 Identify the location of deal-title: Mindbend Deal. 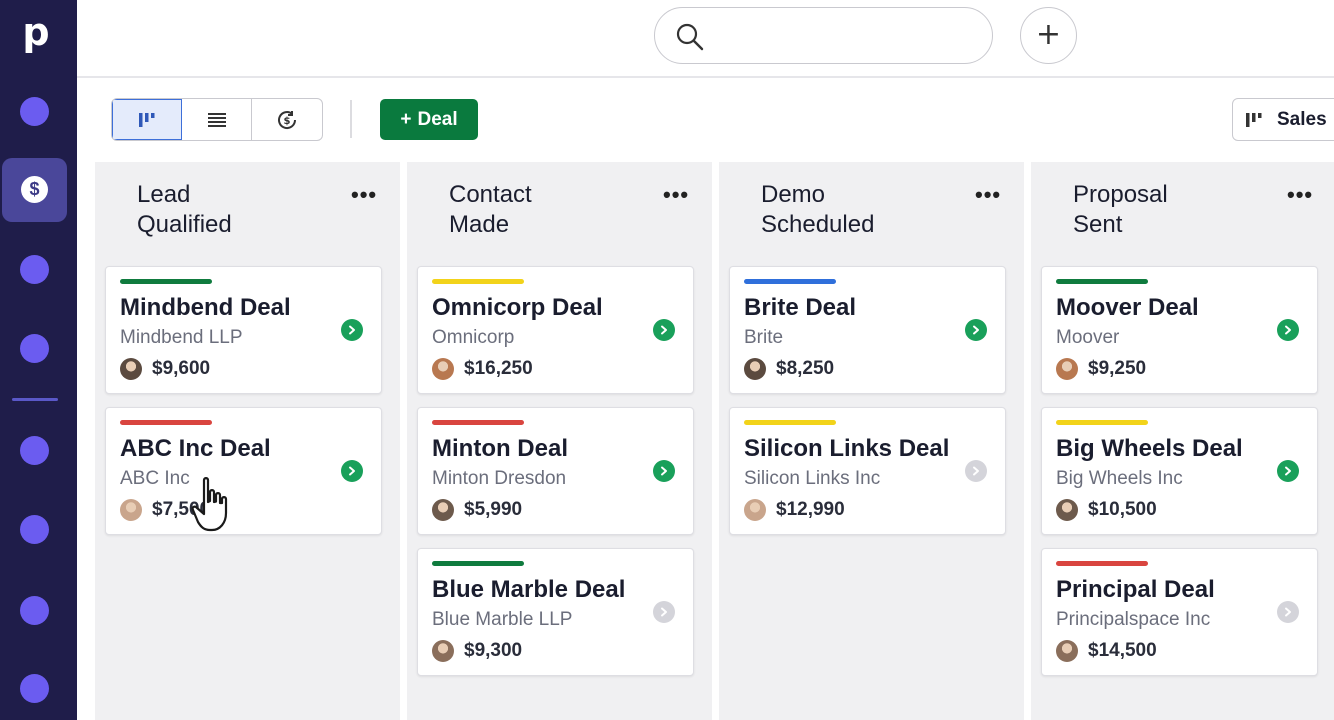
(205, 308).